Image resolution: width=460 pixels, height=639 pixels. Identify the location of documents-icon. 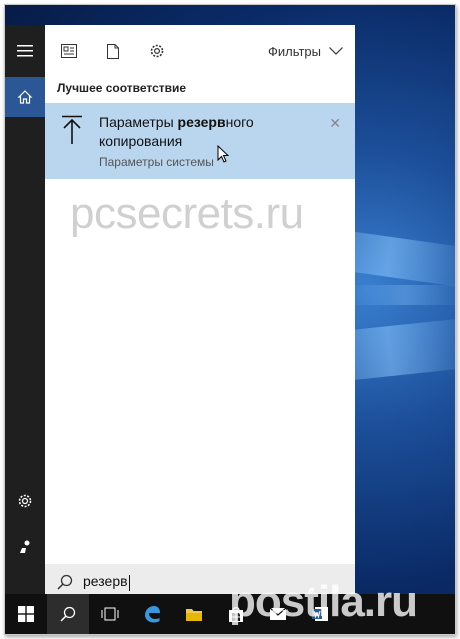
(69, 51).